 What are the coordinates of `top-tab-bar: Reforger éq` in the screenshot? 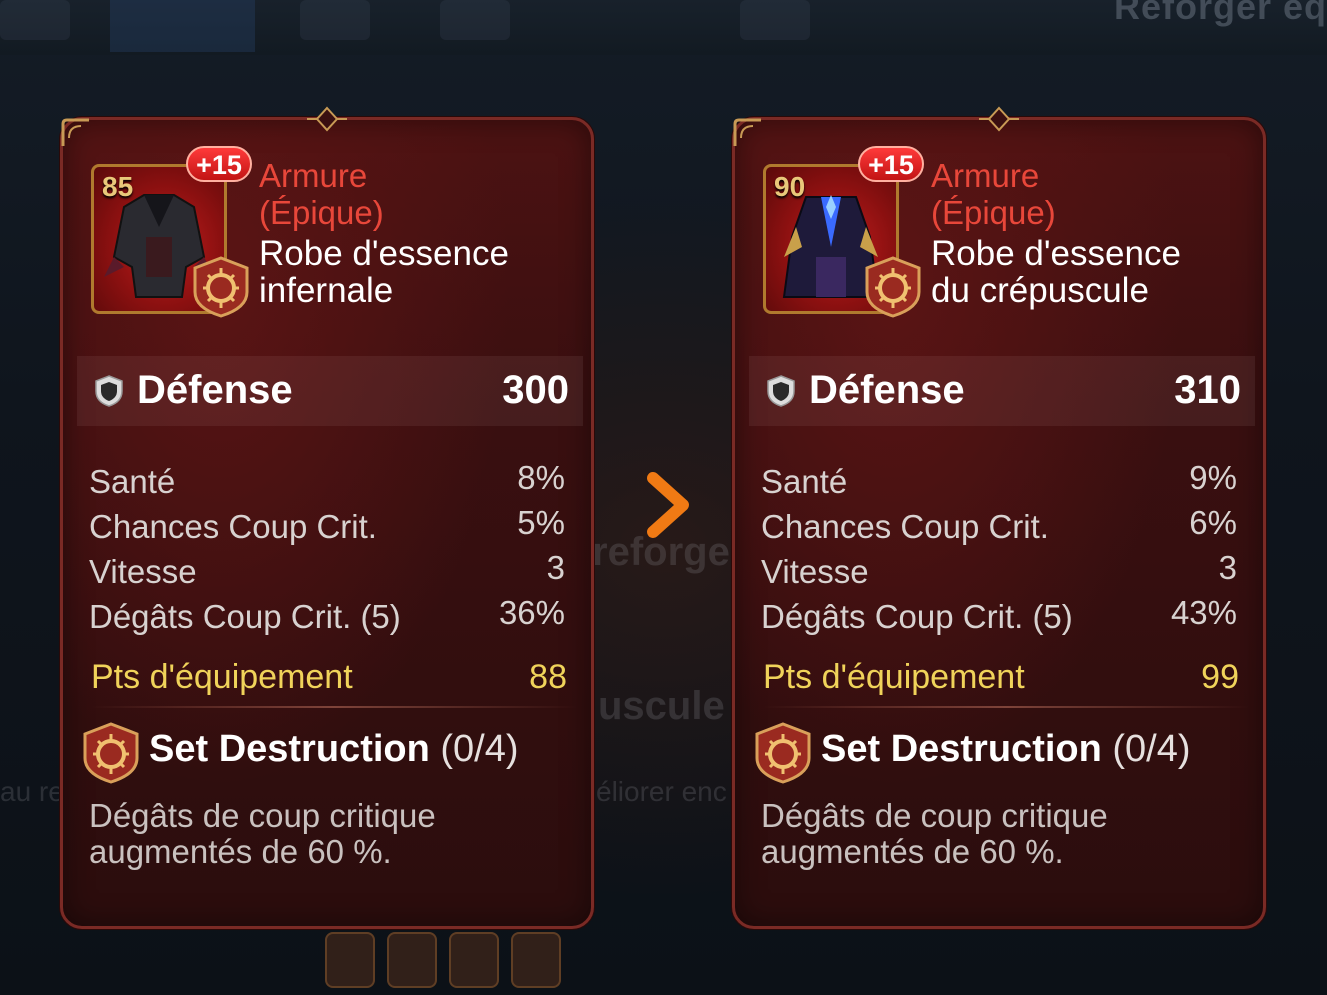 It's located at (663, 27).